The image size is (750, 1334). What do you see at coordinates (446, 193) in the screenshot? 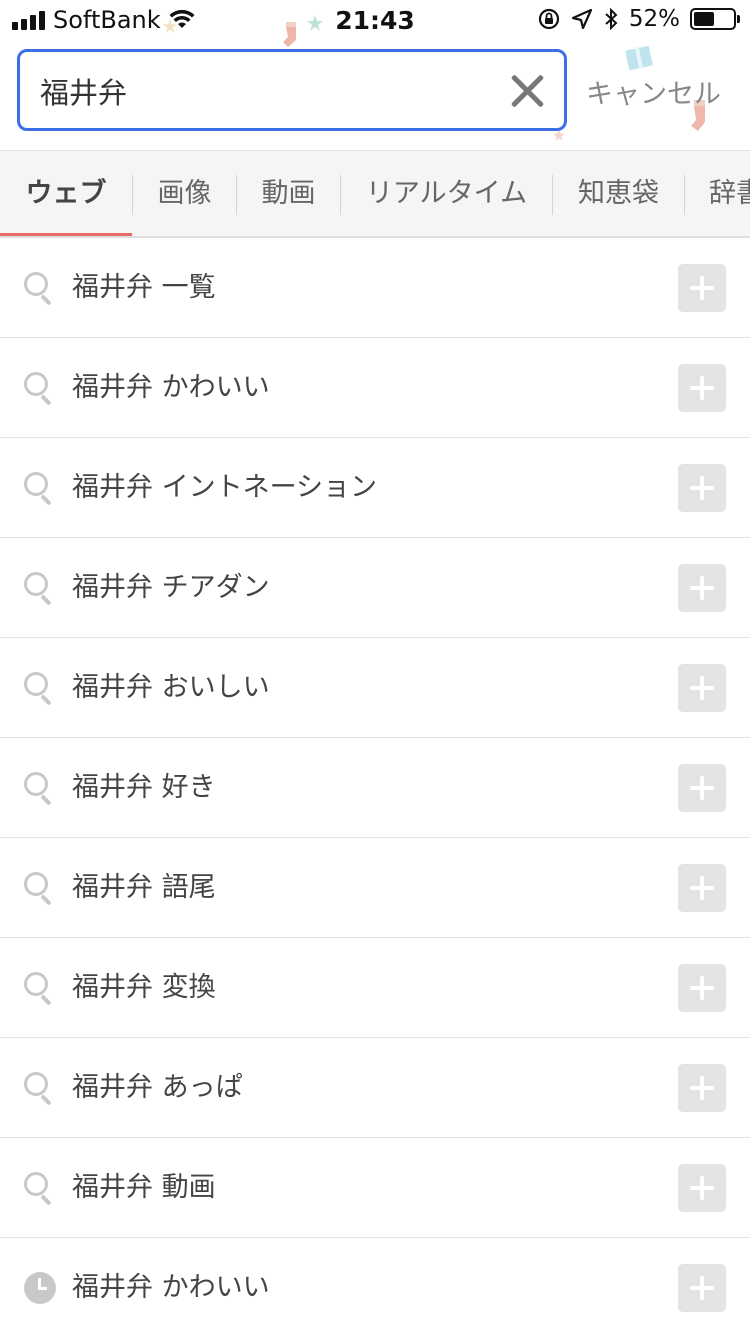
I see `tab-realtime: リアルタイム` at bounding box center [446, 193].